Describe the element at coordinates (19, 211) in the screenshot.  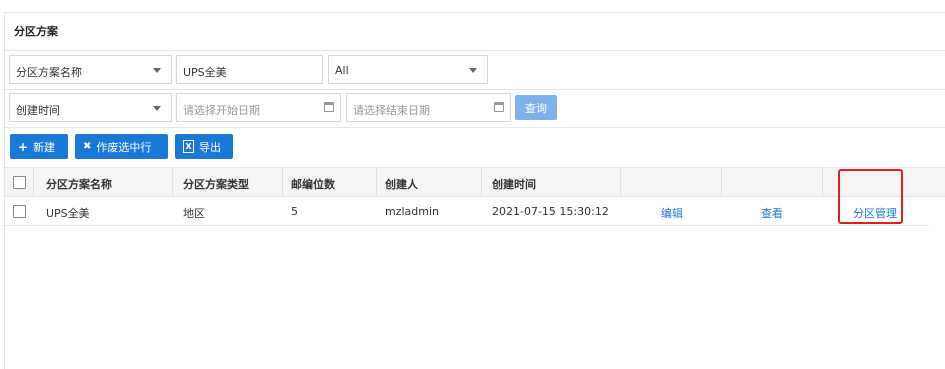
I see `row-checkbox` at that location.